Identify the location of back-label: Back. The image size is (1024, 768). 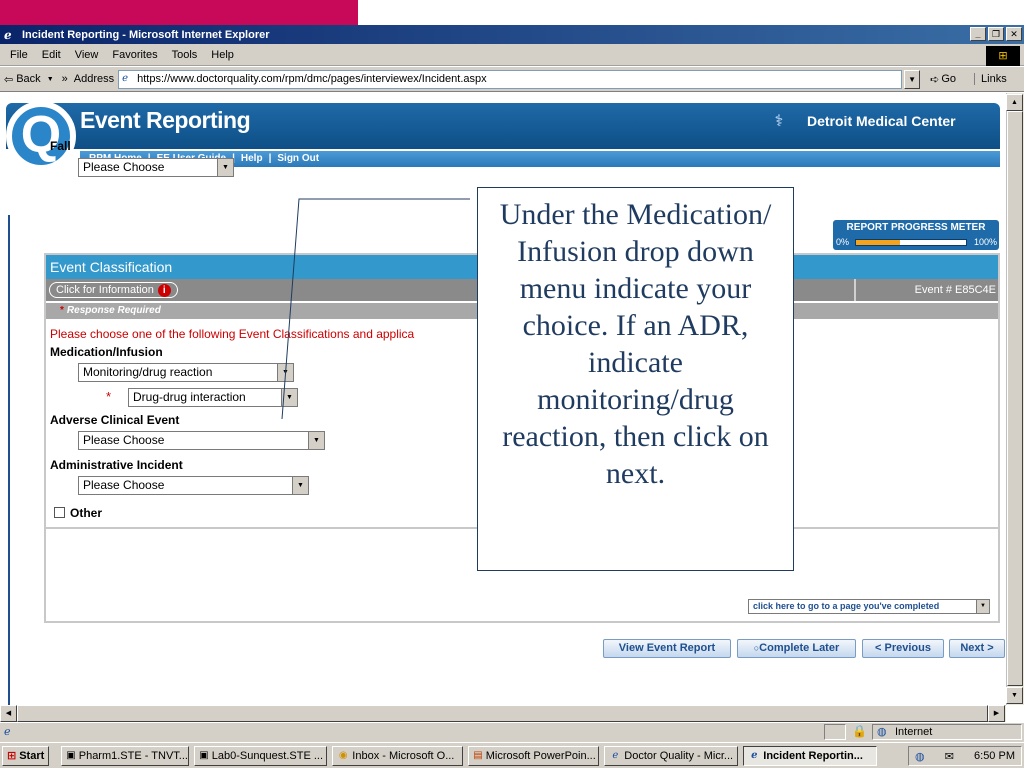
(28, 79).